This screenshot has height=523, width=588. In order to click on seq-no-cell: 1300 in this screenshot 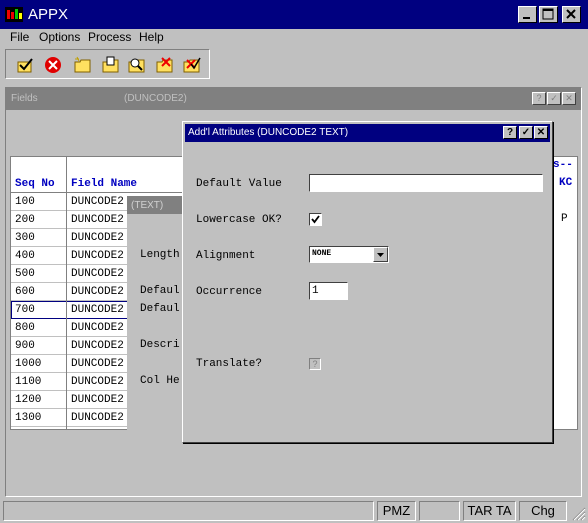, I will do `click(28, 418)`.